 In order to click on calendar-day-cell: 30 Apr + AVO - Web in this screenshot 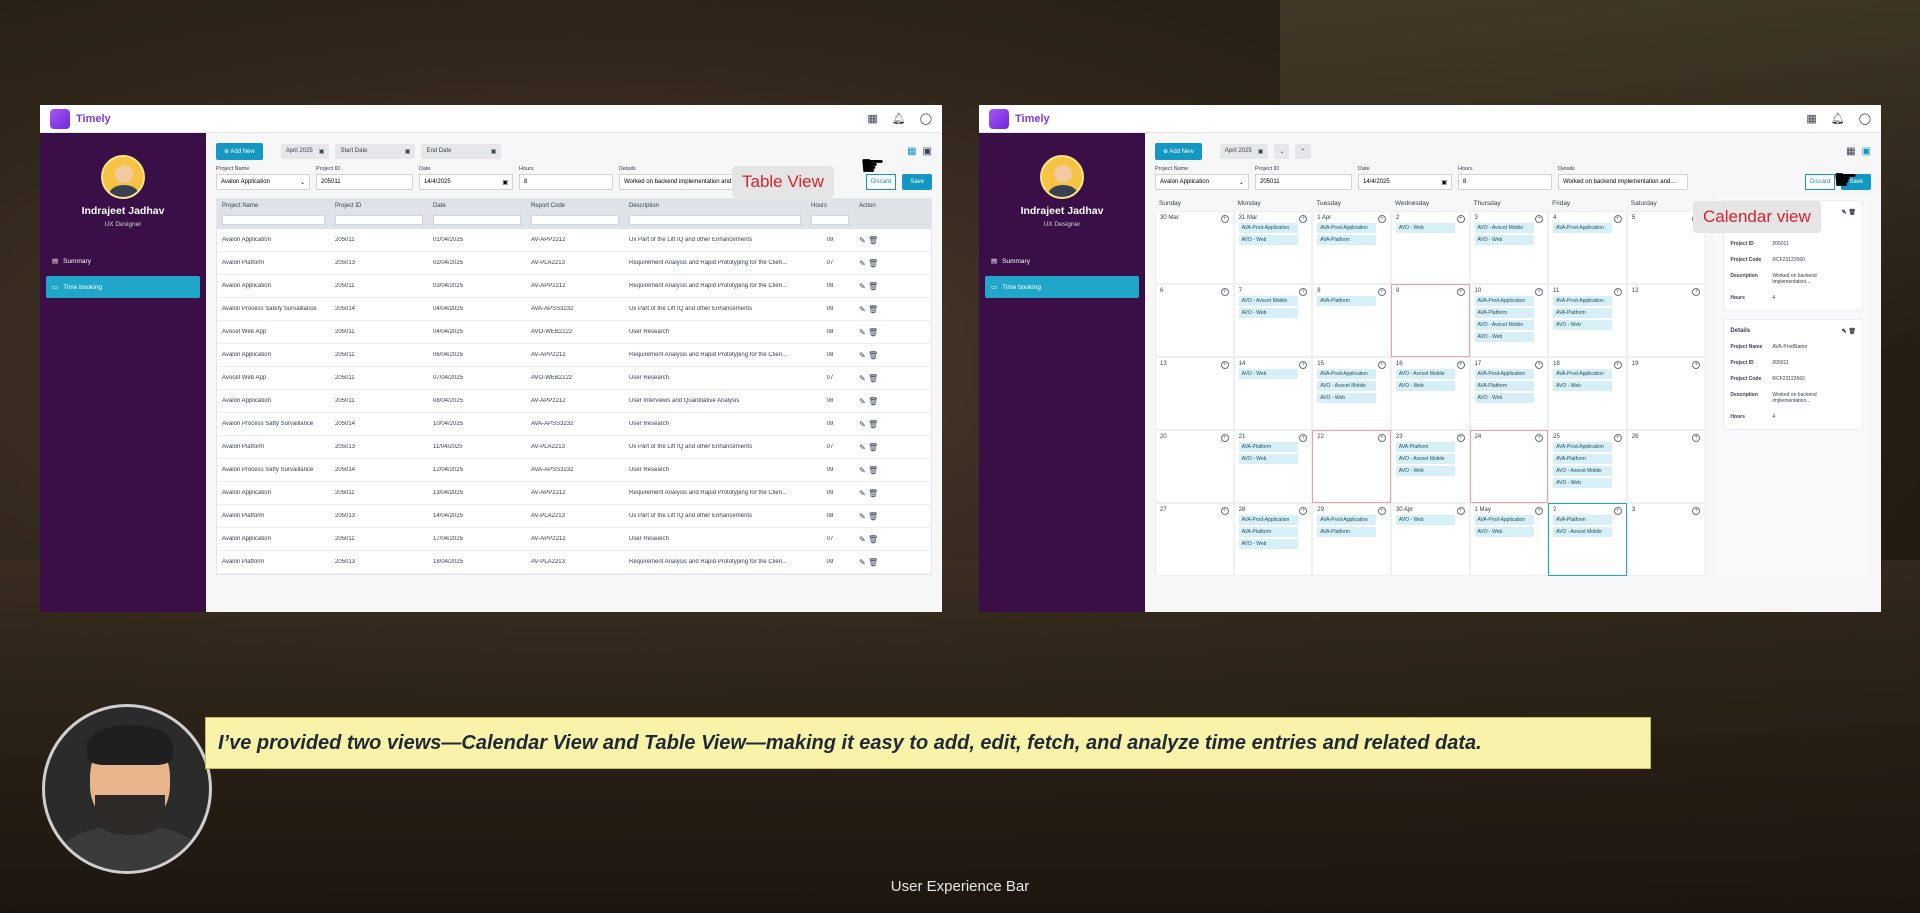, I will do `click(1430, 539)`.